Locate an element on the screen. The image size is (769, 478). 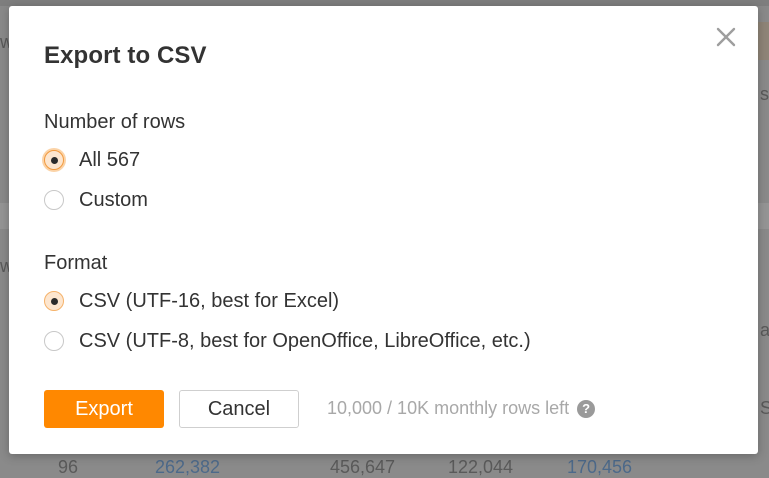
background-text: S is located at coordinates (764, 408).